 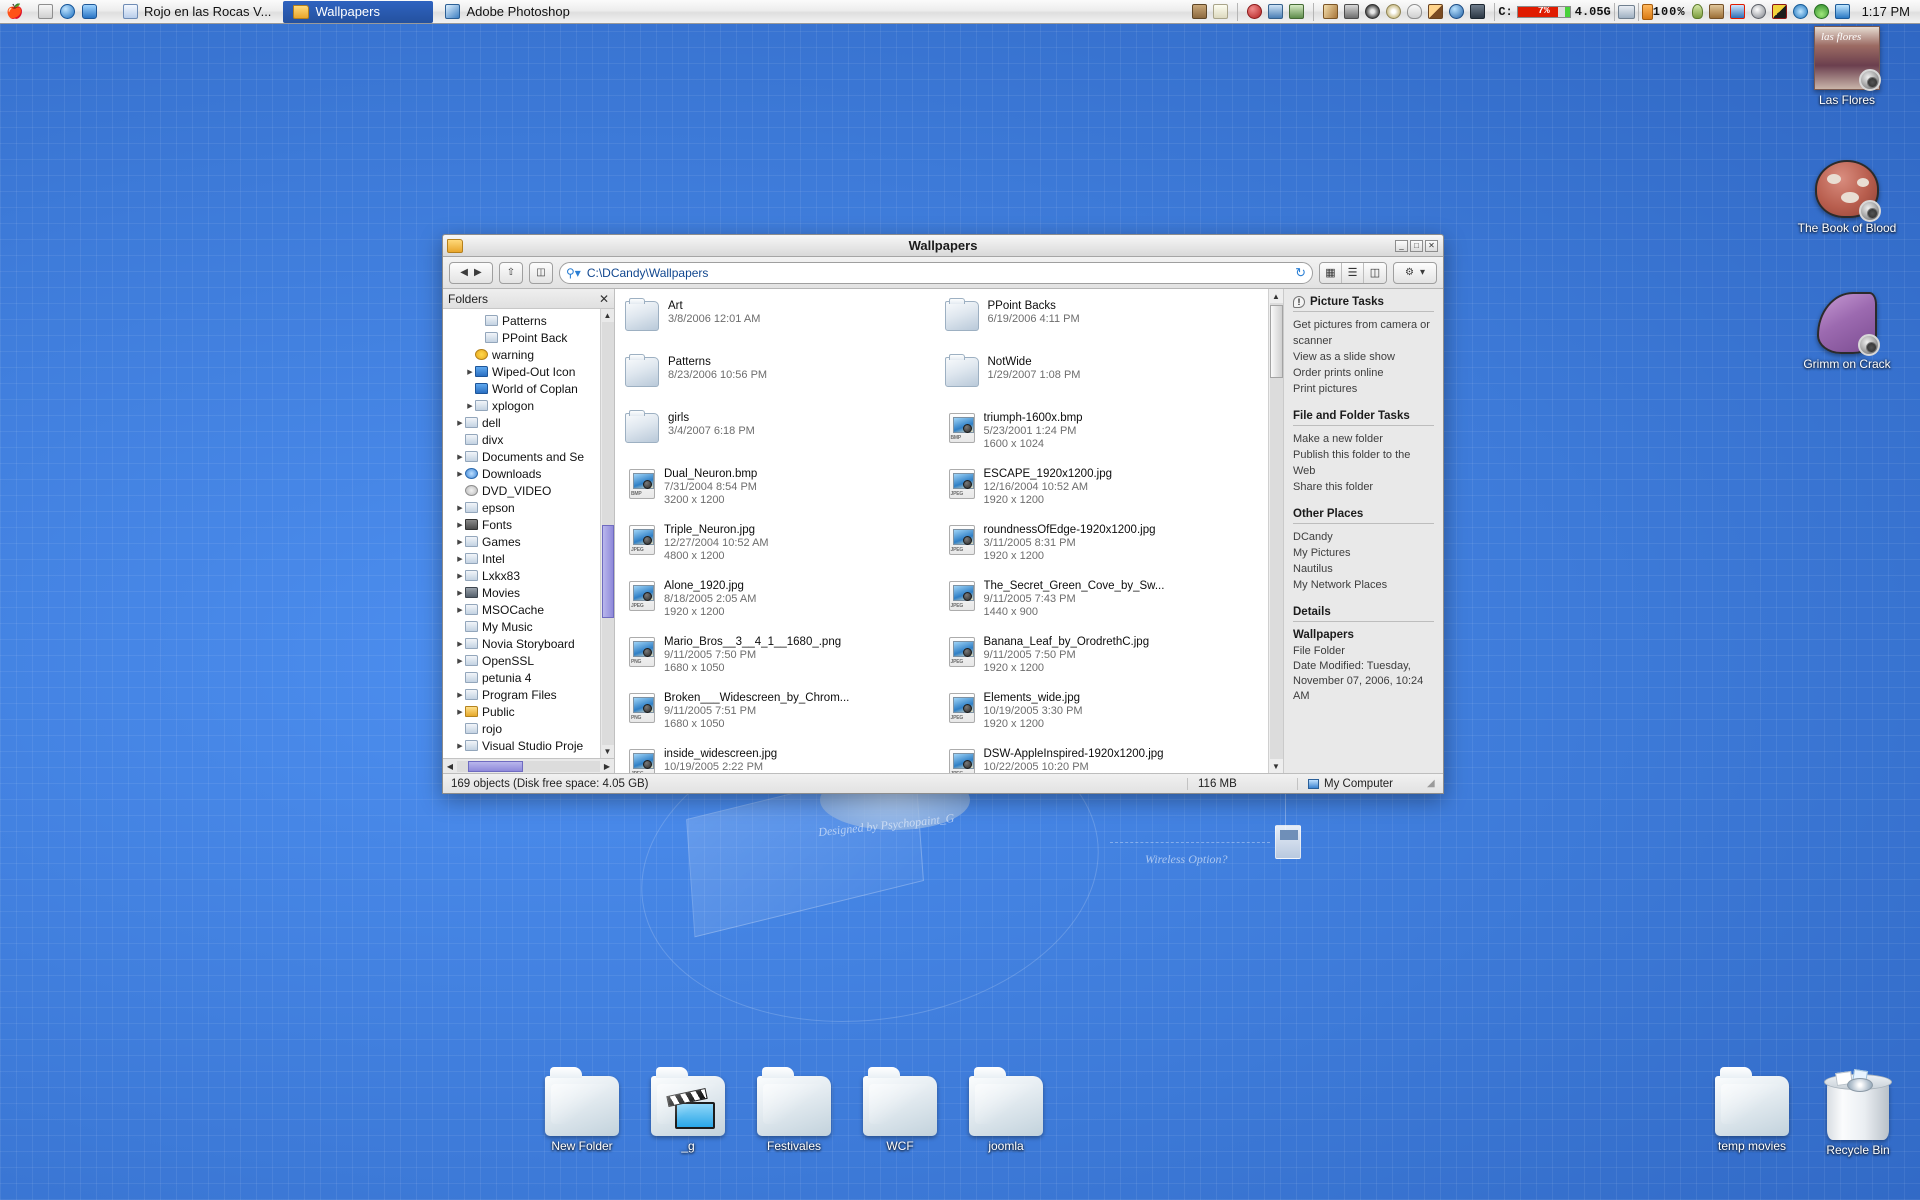 I want to click on other-place-link: My Pictures, so click(x=1363, y=553).